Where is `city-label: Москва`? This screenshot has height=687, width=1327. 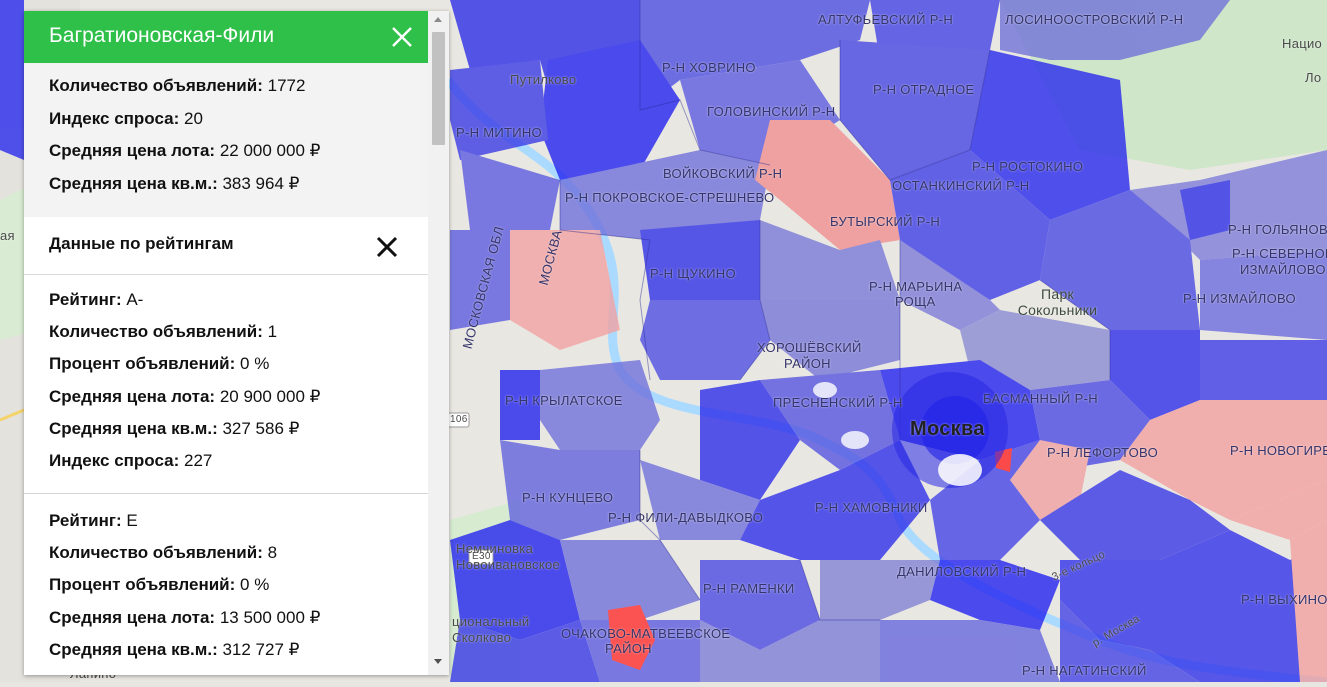 city-label: Москва is located at coordinates (947, 429).